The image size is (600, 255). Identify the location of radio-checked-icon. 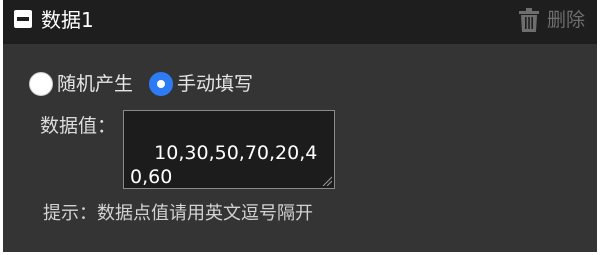
(161, 84).